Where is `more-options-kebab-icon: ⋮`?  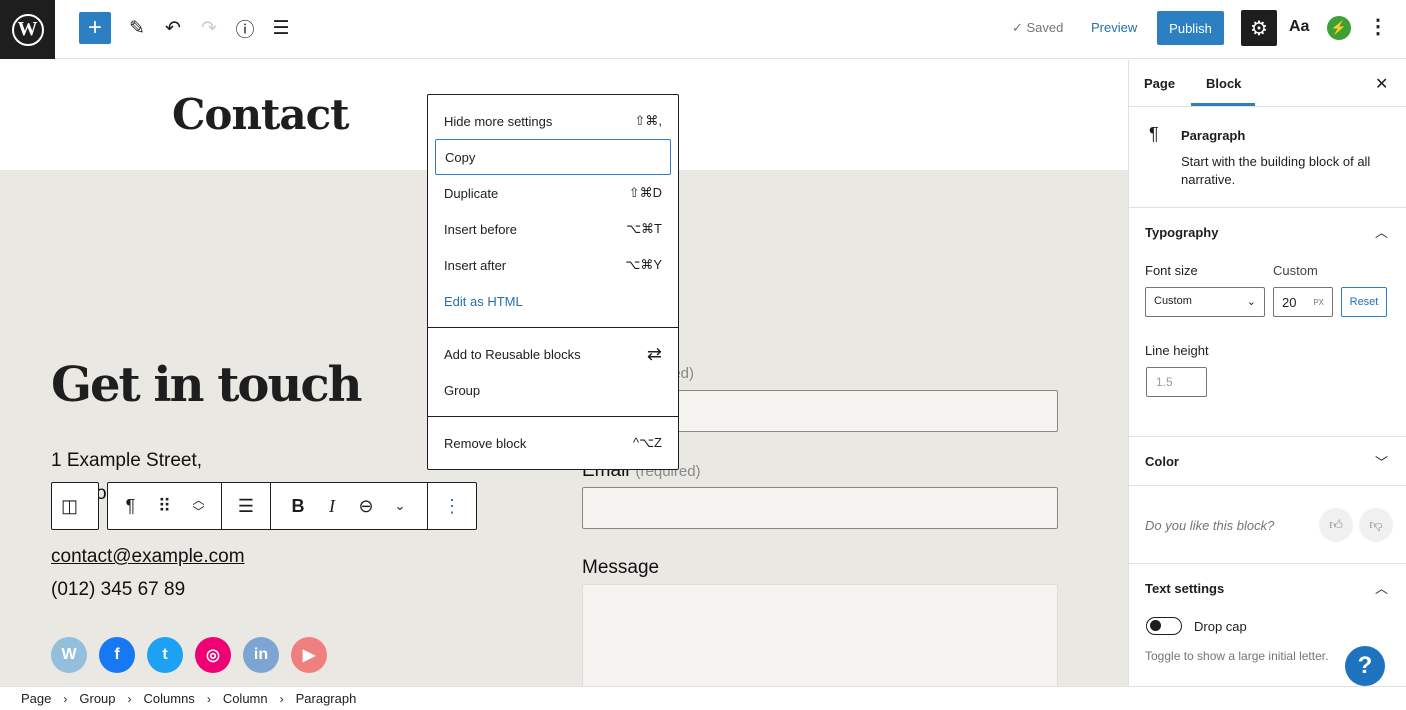
more-options-kebab-icon: ⋮ is located at coordinates (452, 506).